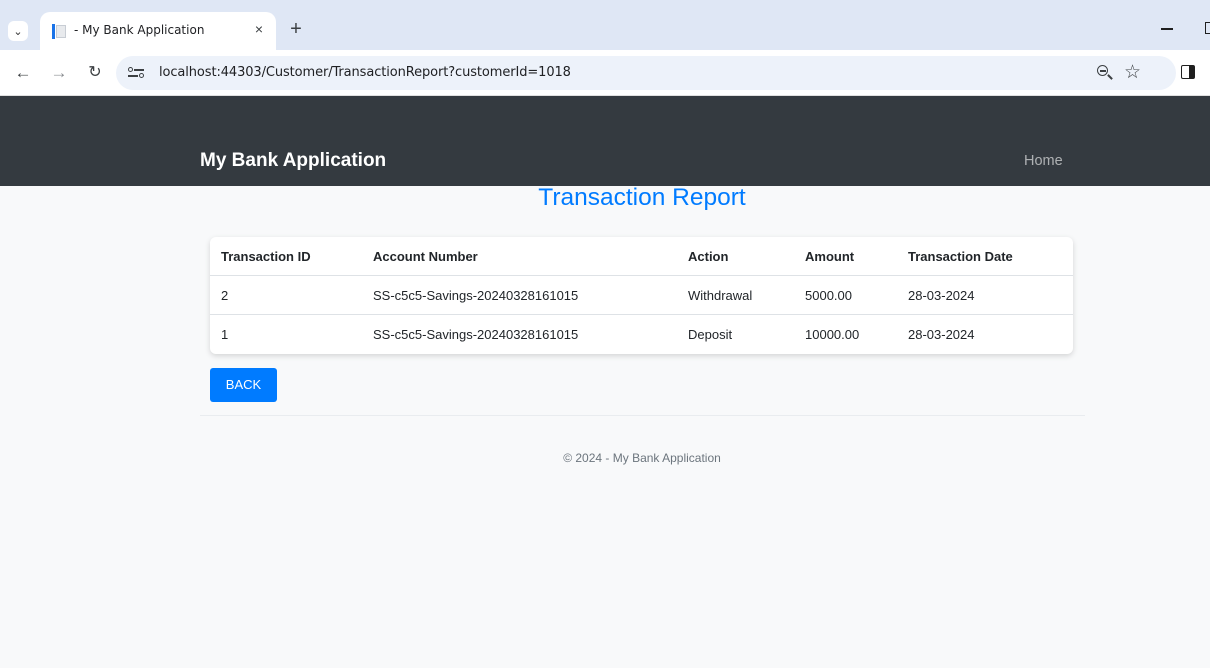  Describe the element at coordinates (243, 385) in the screenshot. I see `back-button: BACK` at that location.